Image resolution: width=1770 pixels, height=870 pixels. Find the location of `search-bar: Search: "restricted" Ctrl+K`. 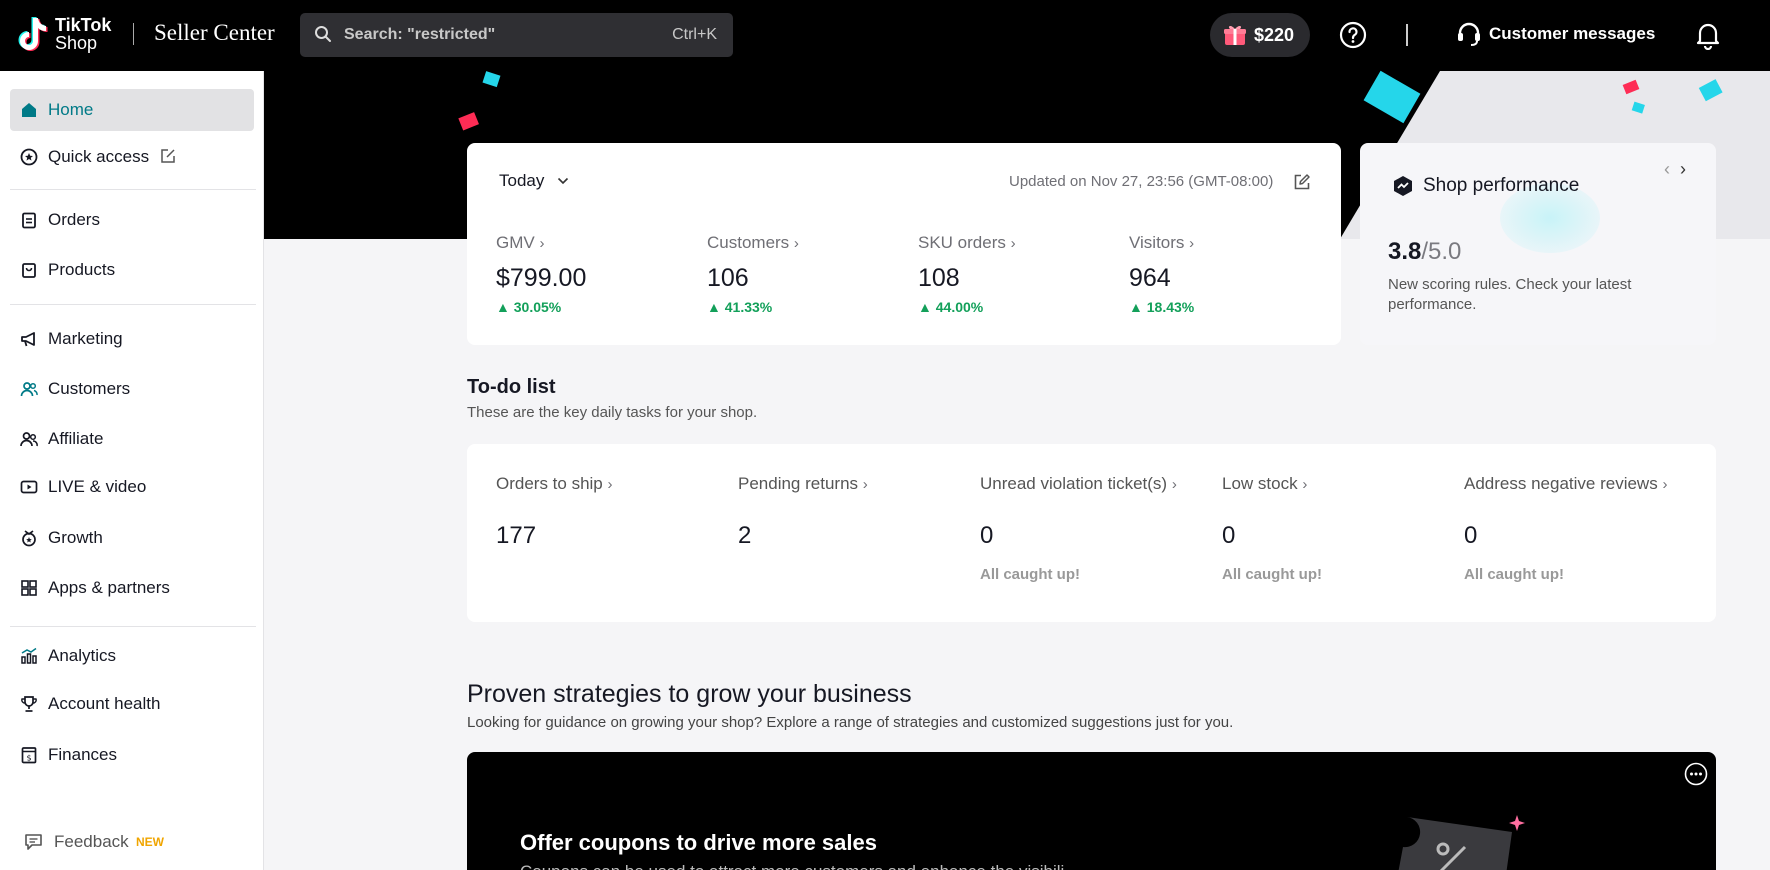

search-bar: Search: "restricted" Ctrl+K is located at coordinates (516, 35).